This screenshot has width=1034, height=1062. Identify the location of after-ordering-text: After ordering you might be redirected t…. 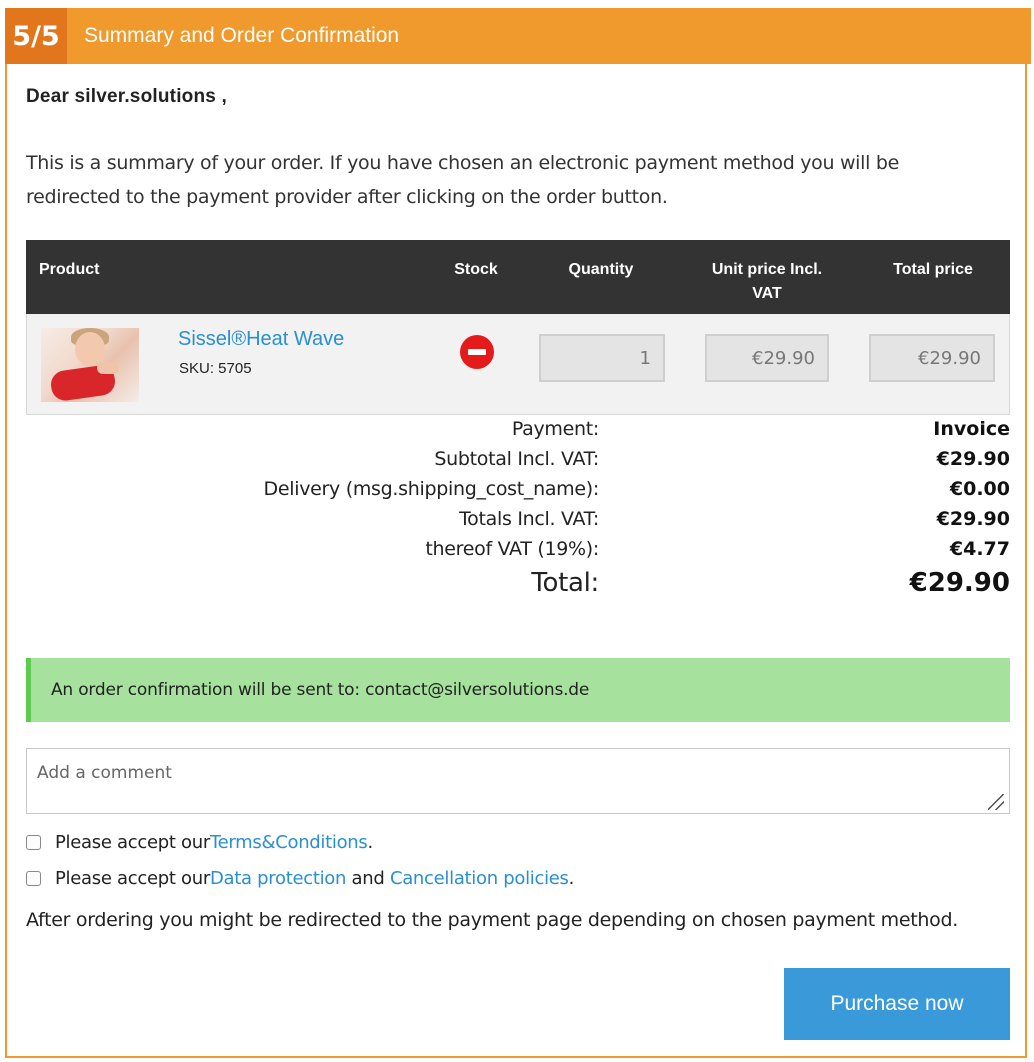
(492, 920).